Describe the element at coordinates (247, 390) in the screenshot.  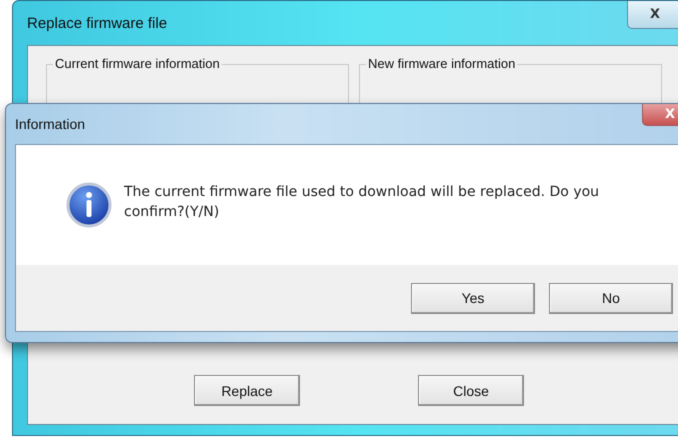
I see `replace-button: Replace` at that location.